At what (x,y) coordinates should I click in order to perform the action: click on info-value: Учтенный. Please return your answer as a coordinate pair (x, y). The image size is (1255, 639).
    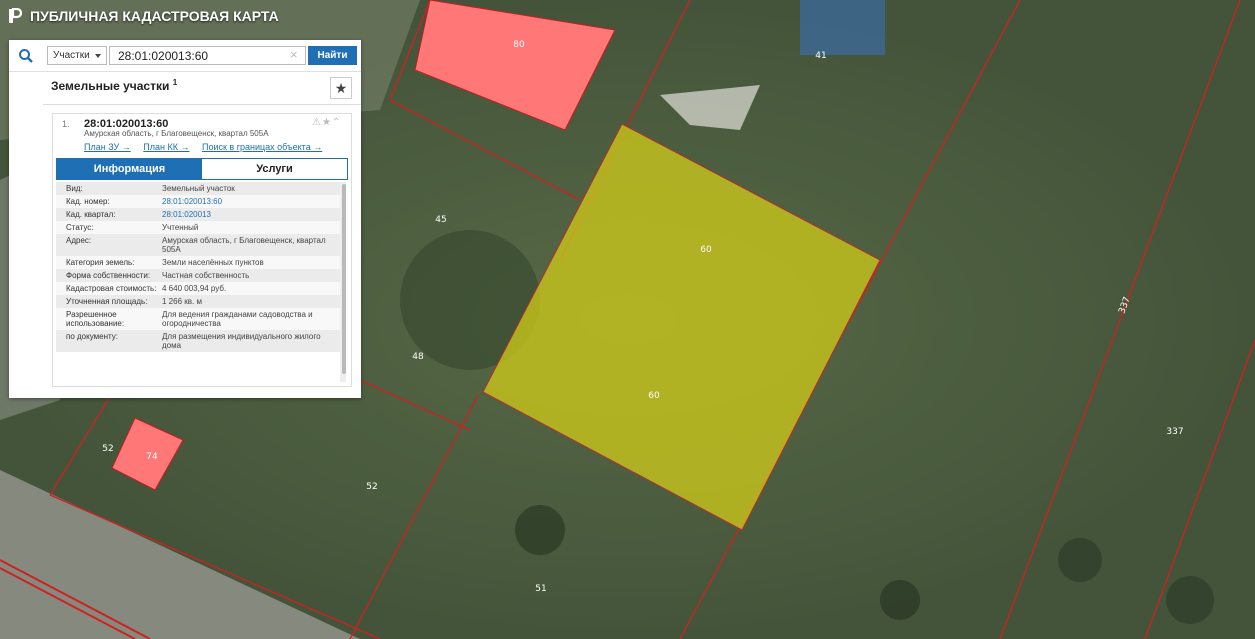
    Looking at the image, I should click on (180, 227).